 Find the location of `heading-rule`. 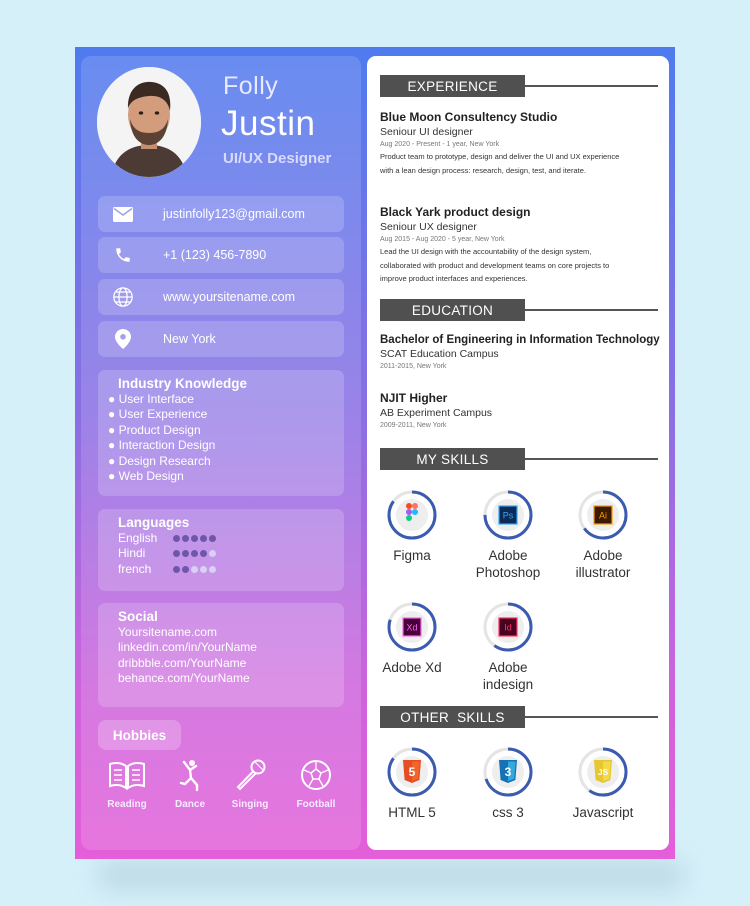

heading-rule is located at coordinates (591, 310).